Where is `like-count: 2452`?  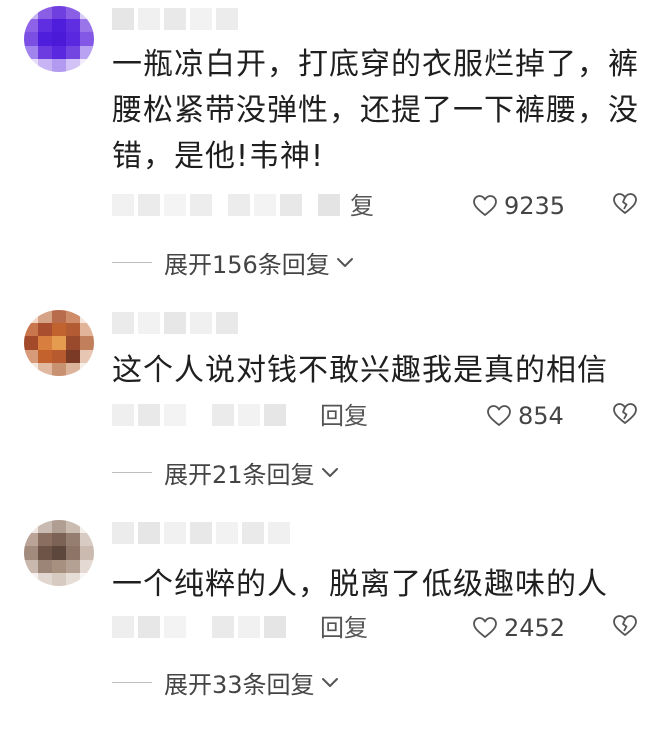 like-count: 2452 is located at coordinates (535, 628).